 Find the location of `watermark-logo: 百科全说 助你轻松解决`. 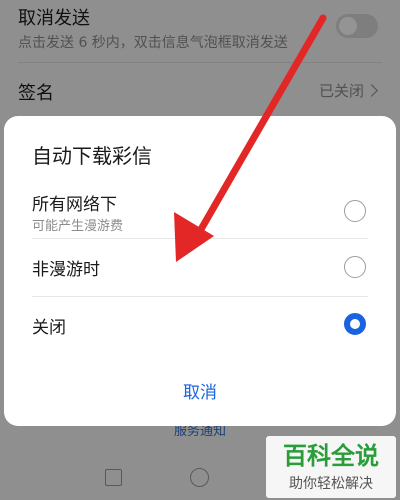

watermark-logo: 百科全说 助你轻松解决 is located at coordinates (331, 467).